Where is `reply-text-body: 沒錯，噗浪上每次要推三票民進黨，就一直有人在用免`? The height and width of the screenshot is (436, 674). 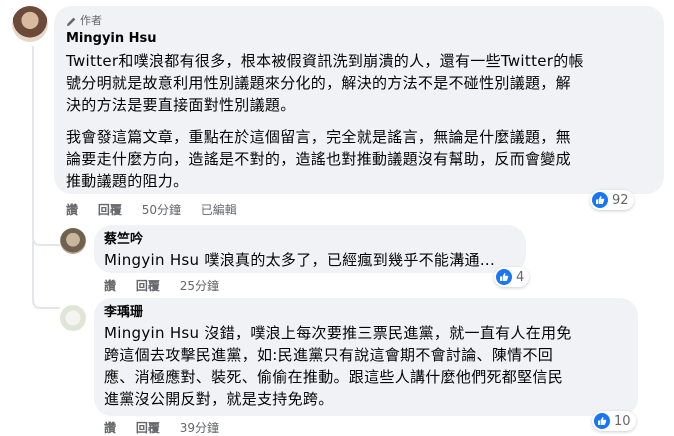
reply-text-body: 沒錯，噗浪上每次要推三票民進黨，就一直有人在用免 is located at coordinates (385, 333).